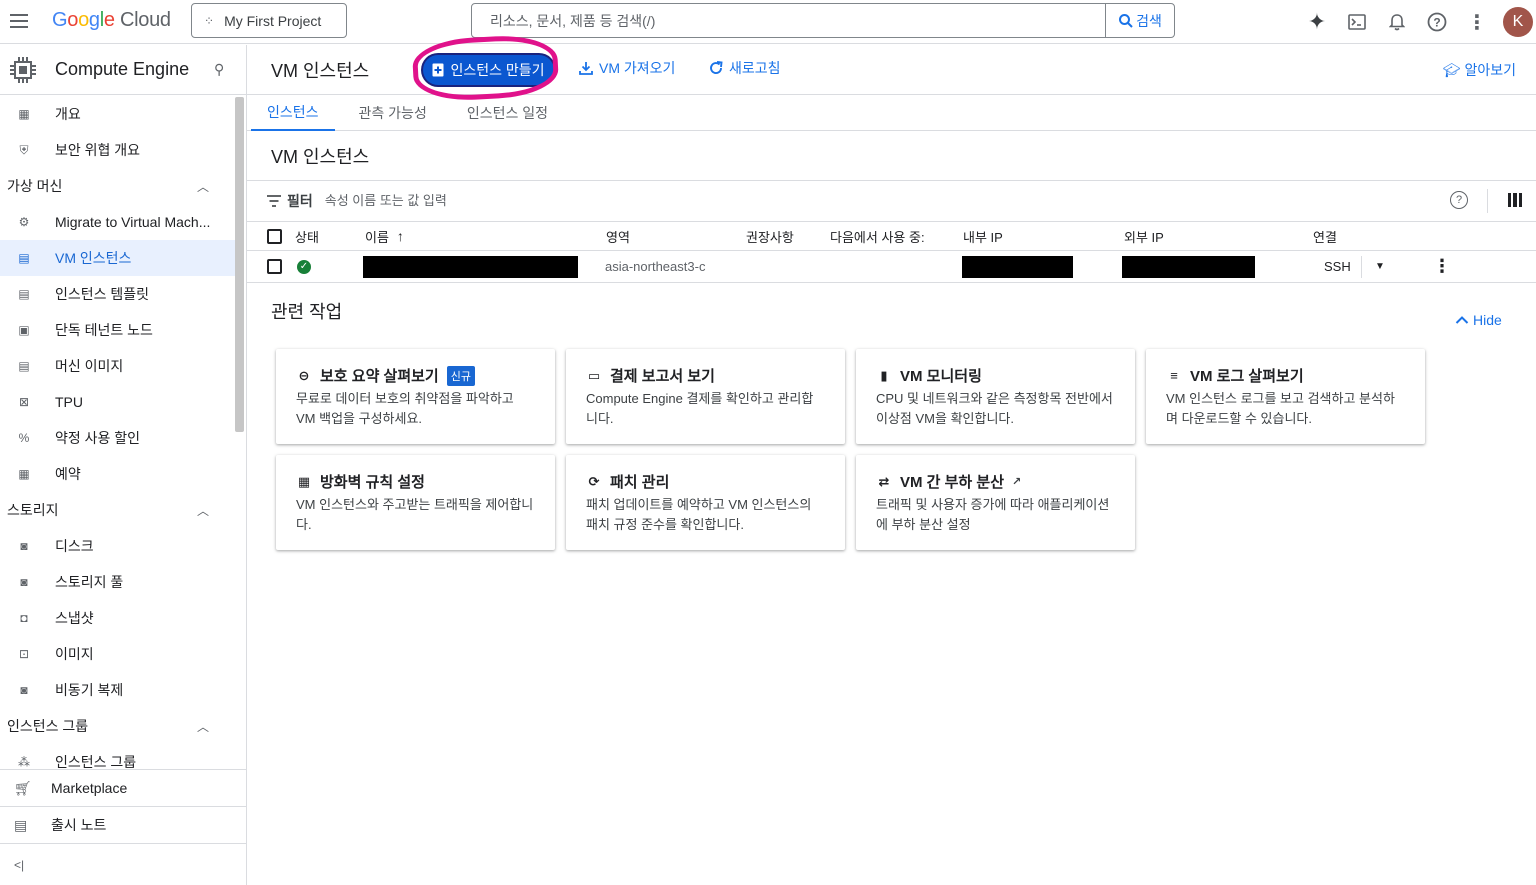 This screenshot has width=1536, height=885. I want to click on section-storage: 스토리지 ︿, so click(117, 510).